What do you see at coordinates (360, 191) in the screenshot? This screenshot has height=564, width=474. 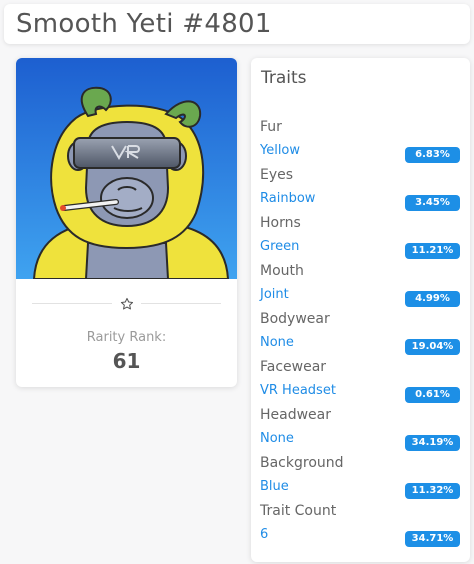 I see `trait-eyes: Eyes Rainbow 3.45%` at bounding box center [360, 191].